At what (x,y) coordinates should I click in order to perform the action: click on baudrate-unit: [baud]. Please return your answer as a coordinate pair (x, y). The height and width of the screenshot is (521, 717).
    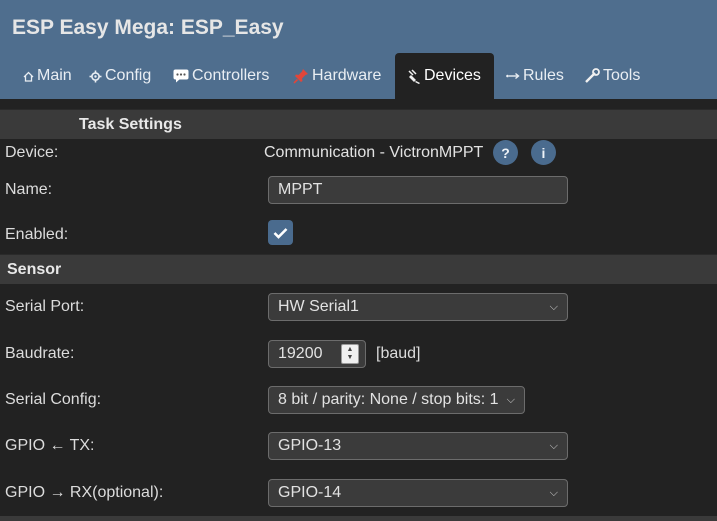
    Looking at the image, I should click on (398, 353).